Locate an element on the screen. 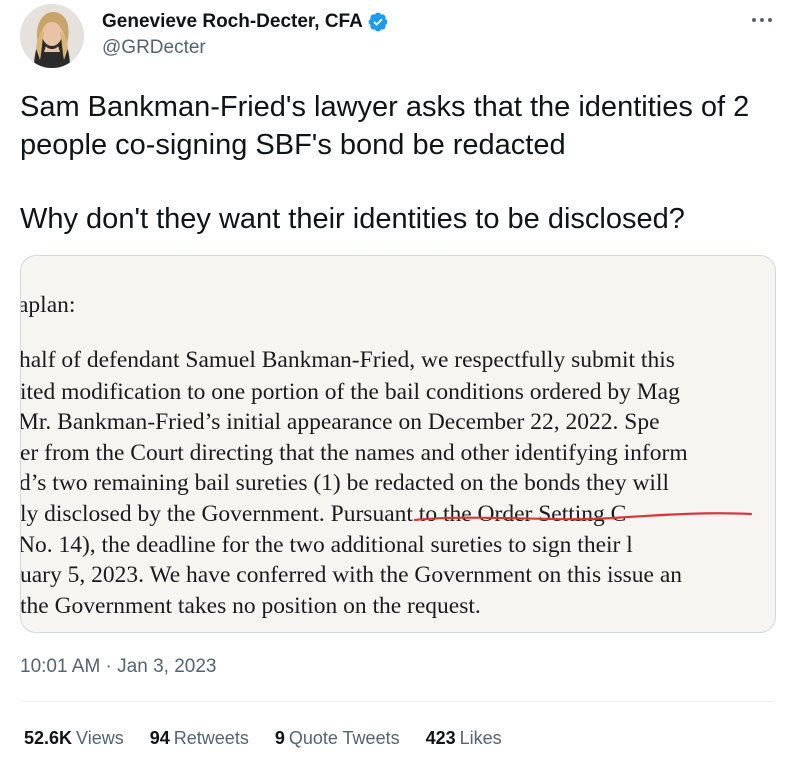 The height and width of the screenshot is (760, 794). verified-badge-icon is located at coordinates (378, 22).